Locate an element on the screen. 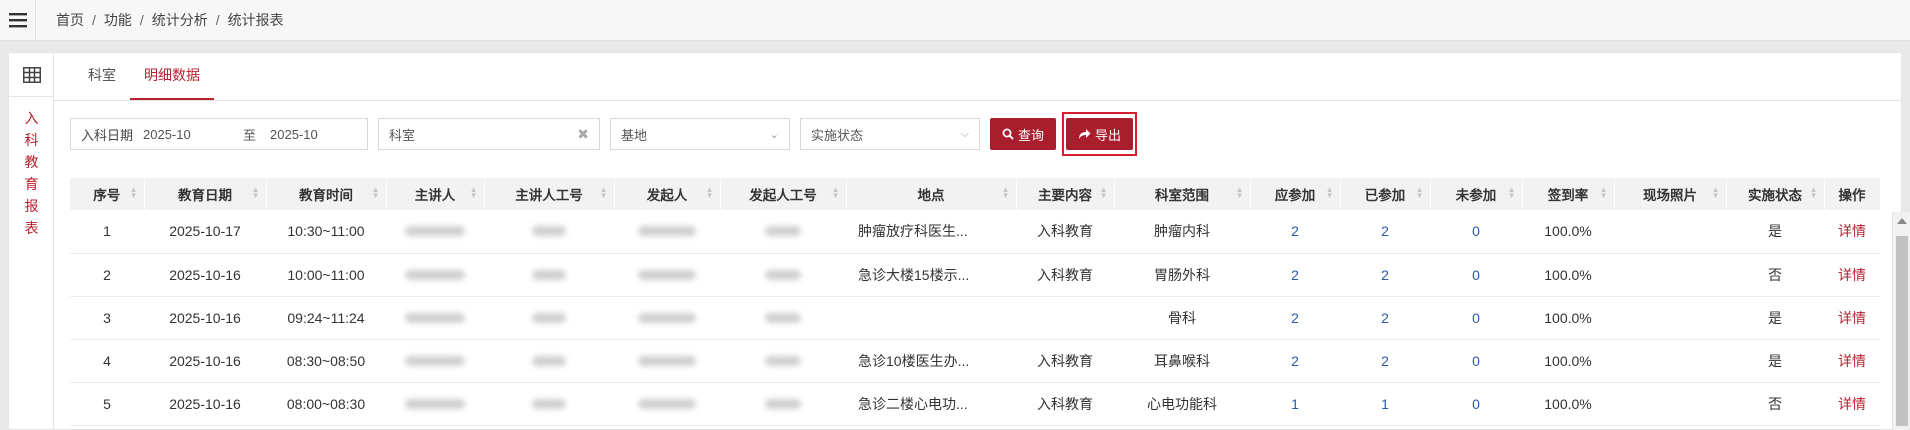 The width and height of the screenshot is (1910, 430). education-date: 2025-10-17 is located at coordinates (205, 232).